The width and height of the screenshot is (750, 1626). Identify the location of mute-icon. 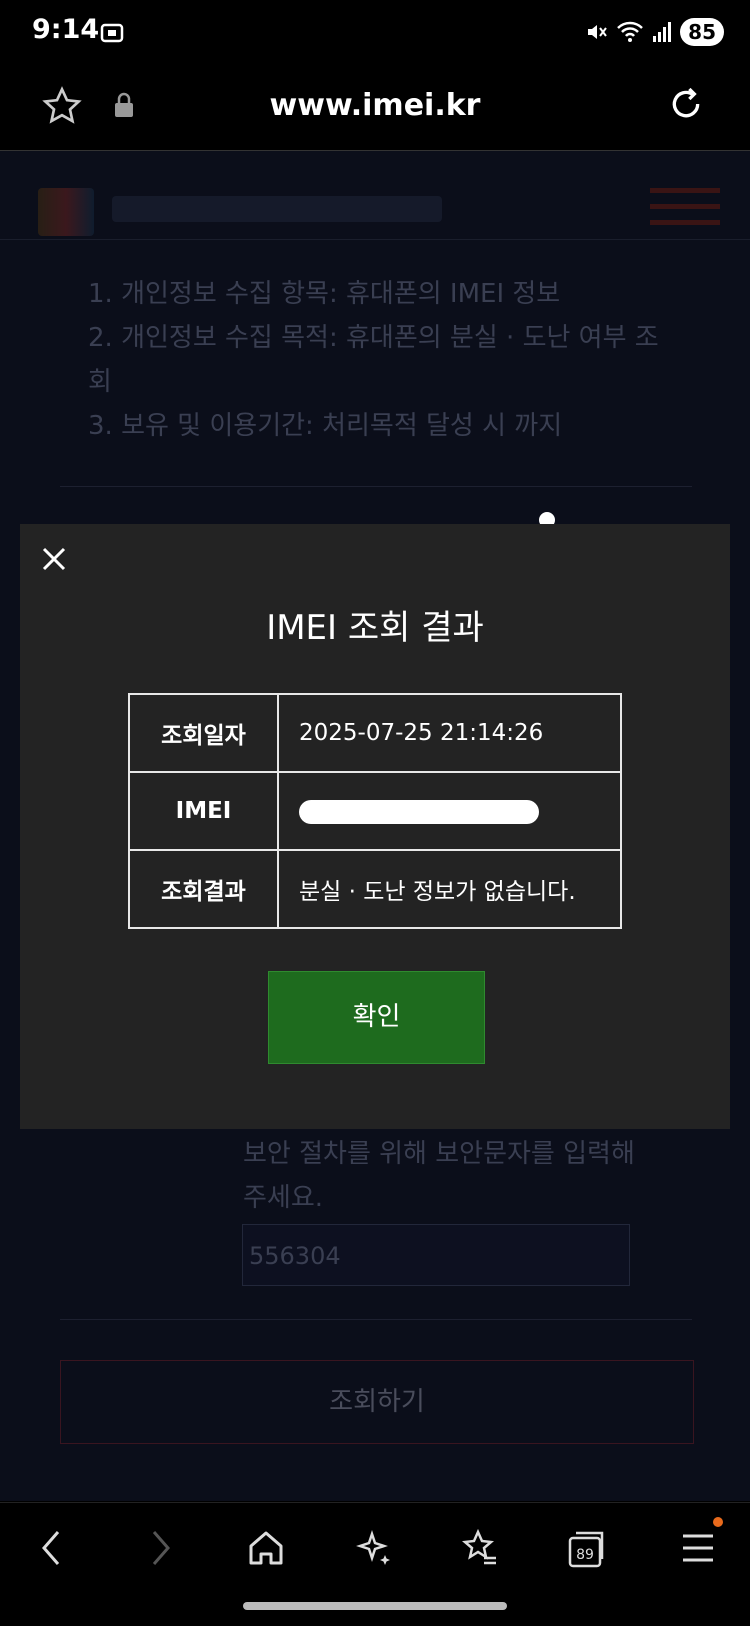
(597, 32).